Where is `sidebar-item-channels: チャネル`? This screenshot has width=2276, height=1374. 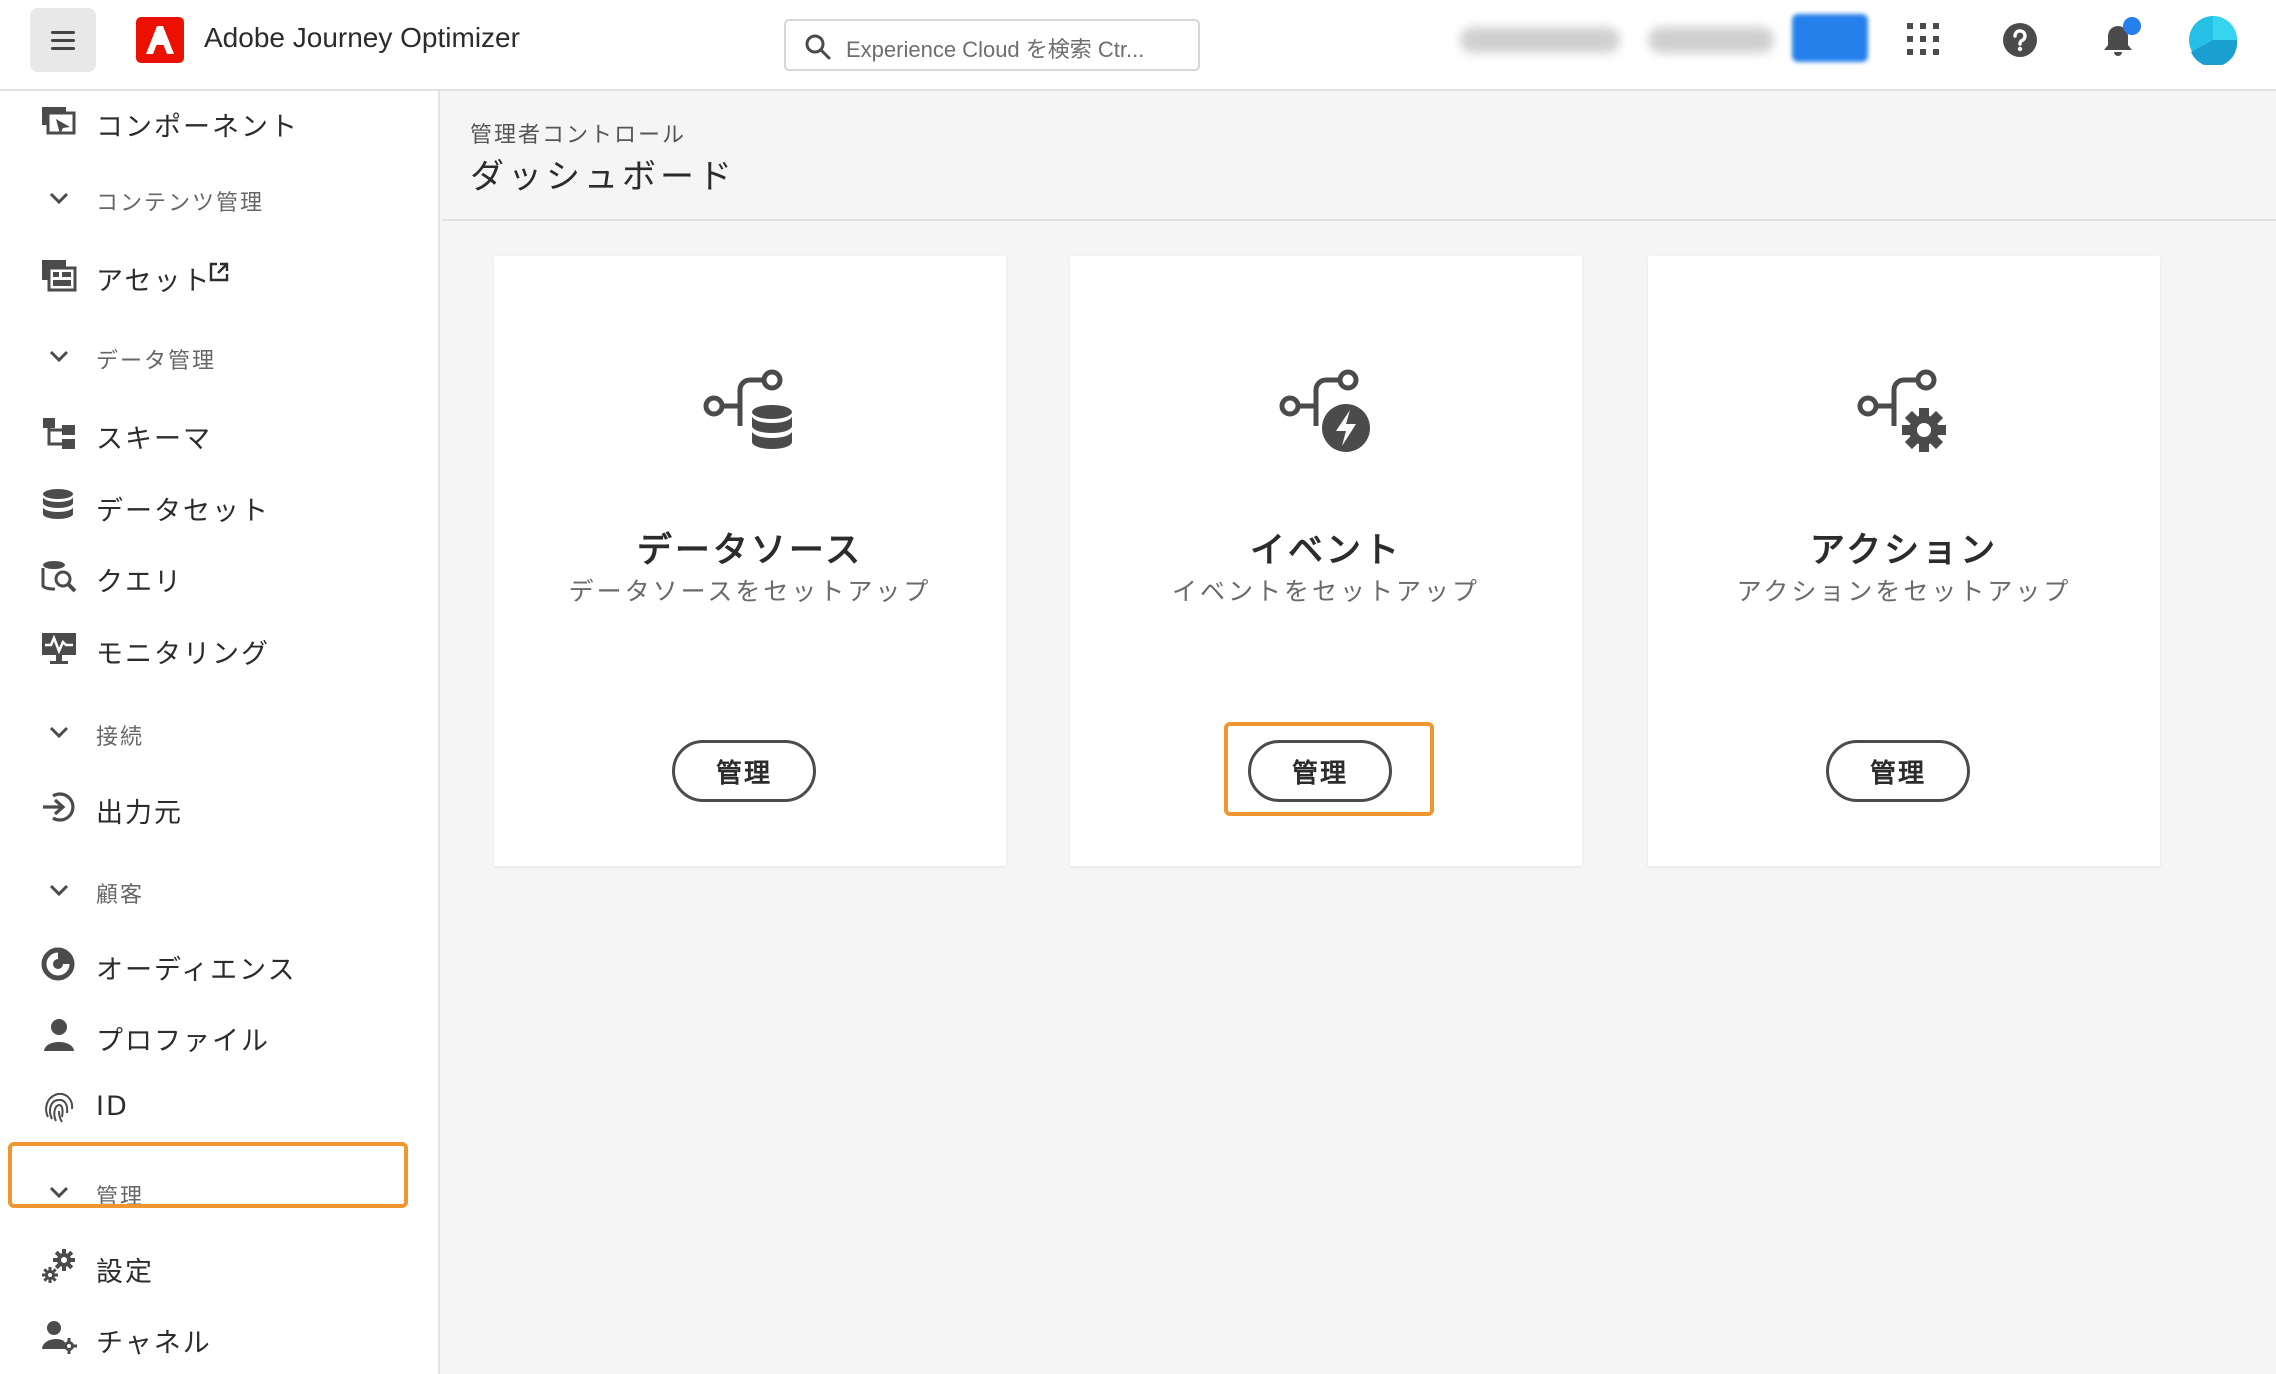 sidebar-item-channels: チャネル is located at coordinates (219, 1337).